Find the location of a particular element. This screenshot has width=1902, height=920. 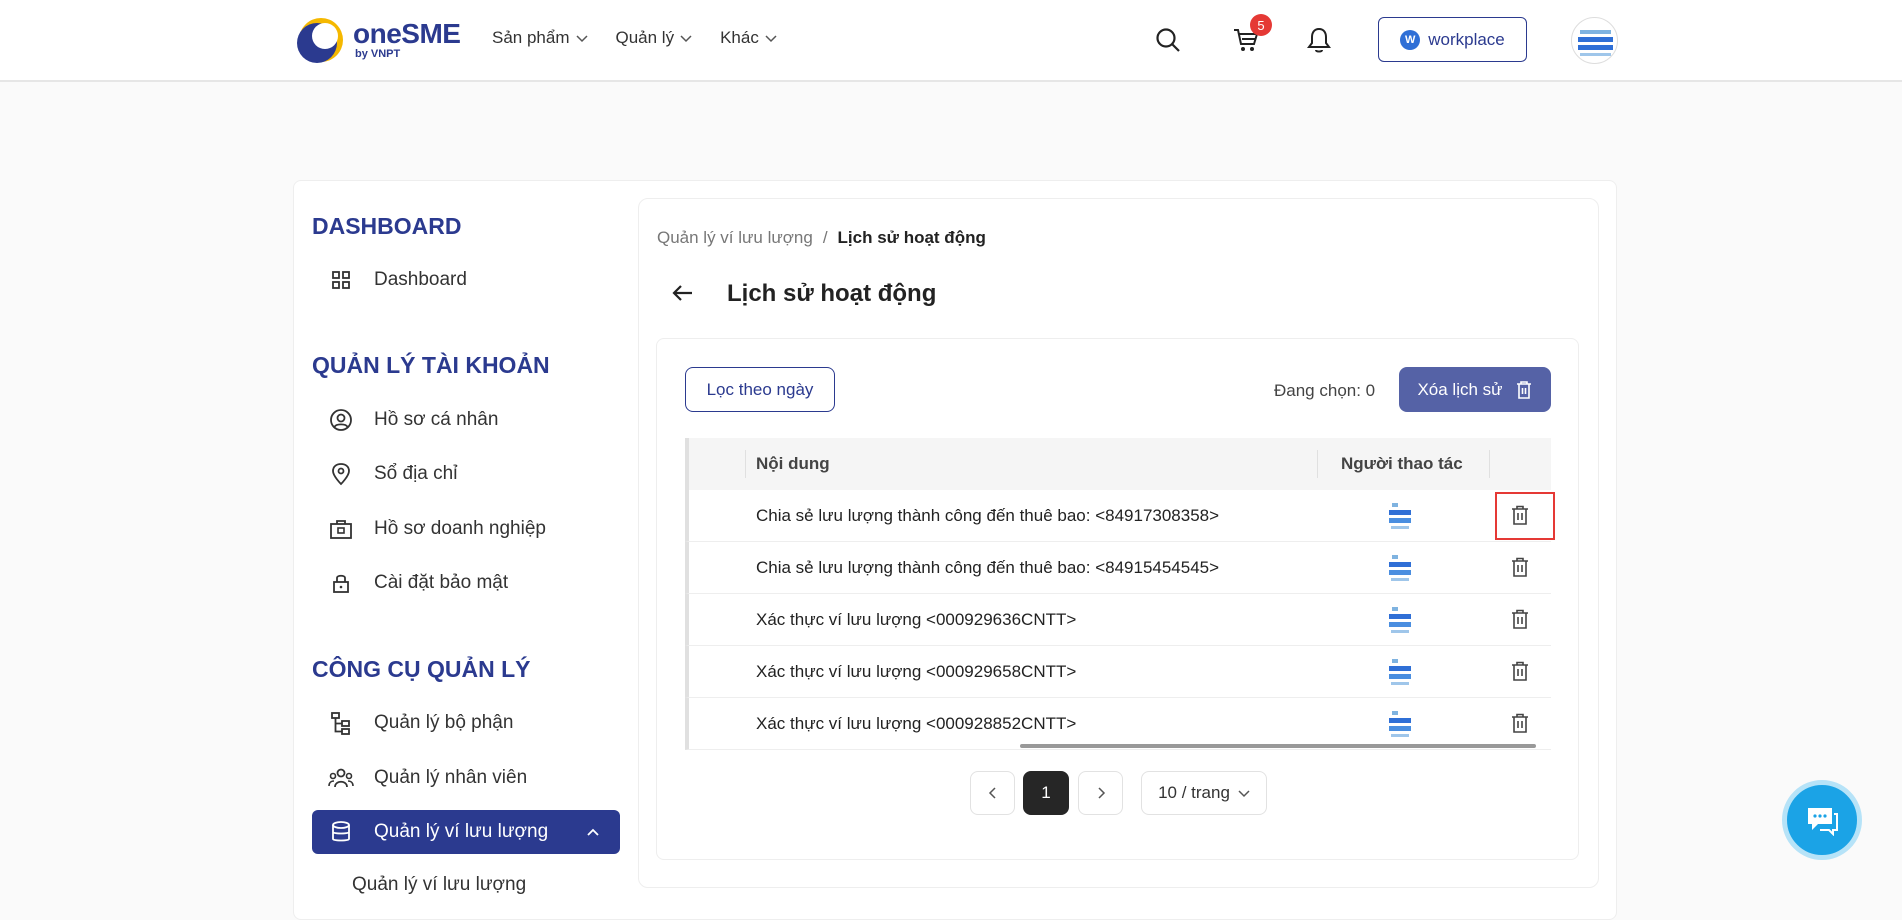

breadcrumb: Quản lý ví lưu lượng / Lịch sử hoạt động is located at coordinates (821, 238).